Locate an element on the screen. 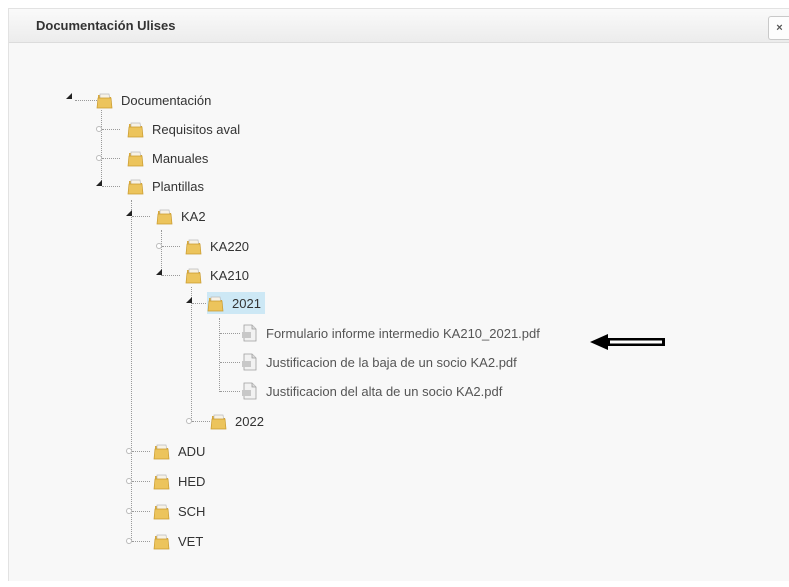 This screenshot has width=789, height=587. collapse-toggle-ka210 is located at coordinates (159, 272).